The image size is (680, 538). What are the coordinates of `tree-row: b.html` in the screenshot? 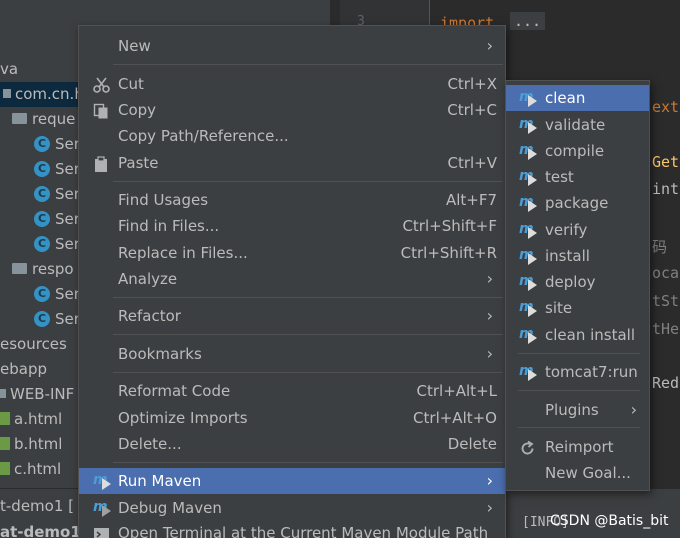 It's located at (31, 444).